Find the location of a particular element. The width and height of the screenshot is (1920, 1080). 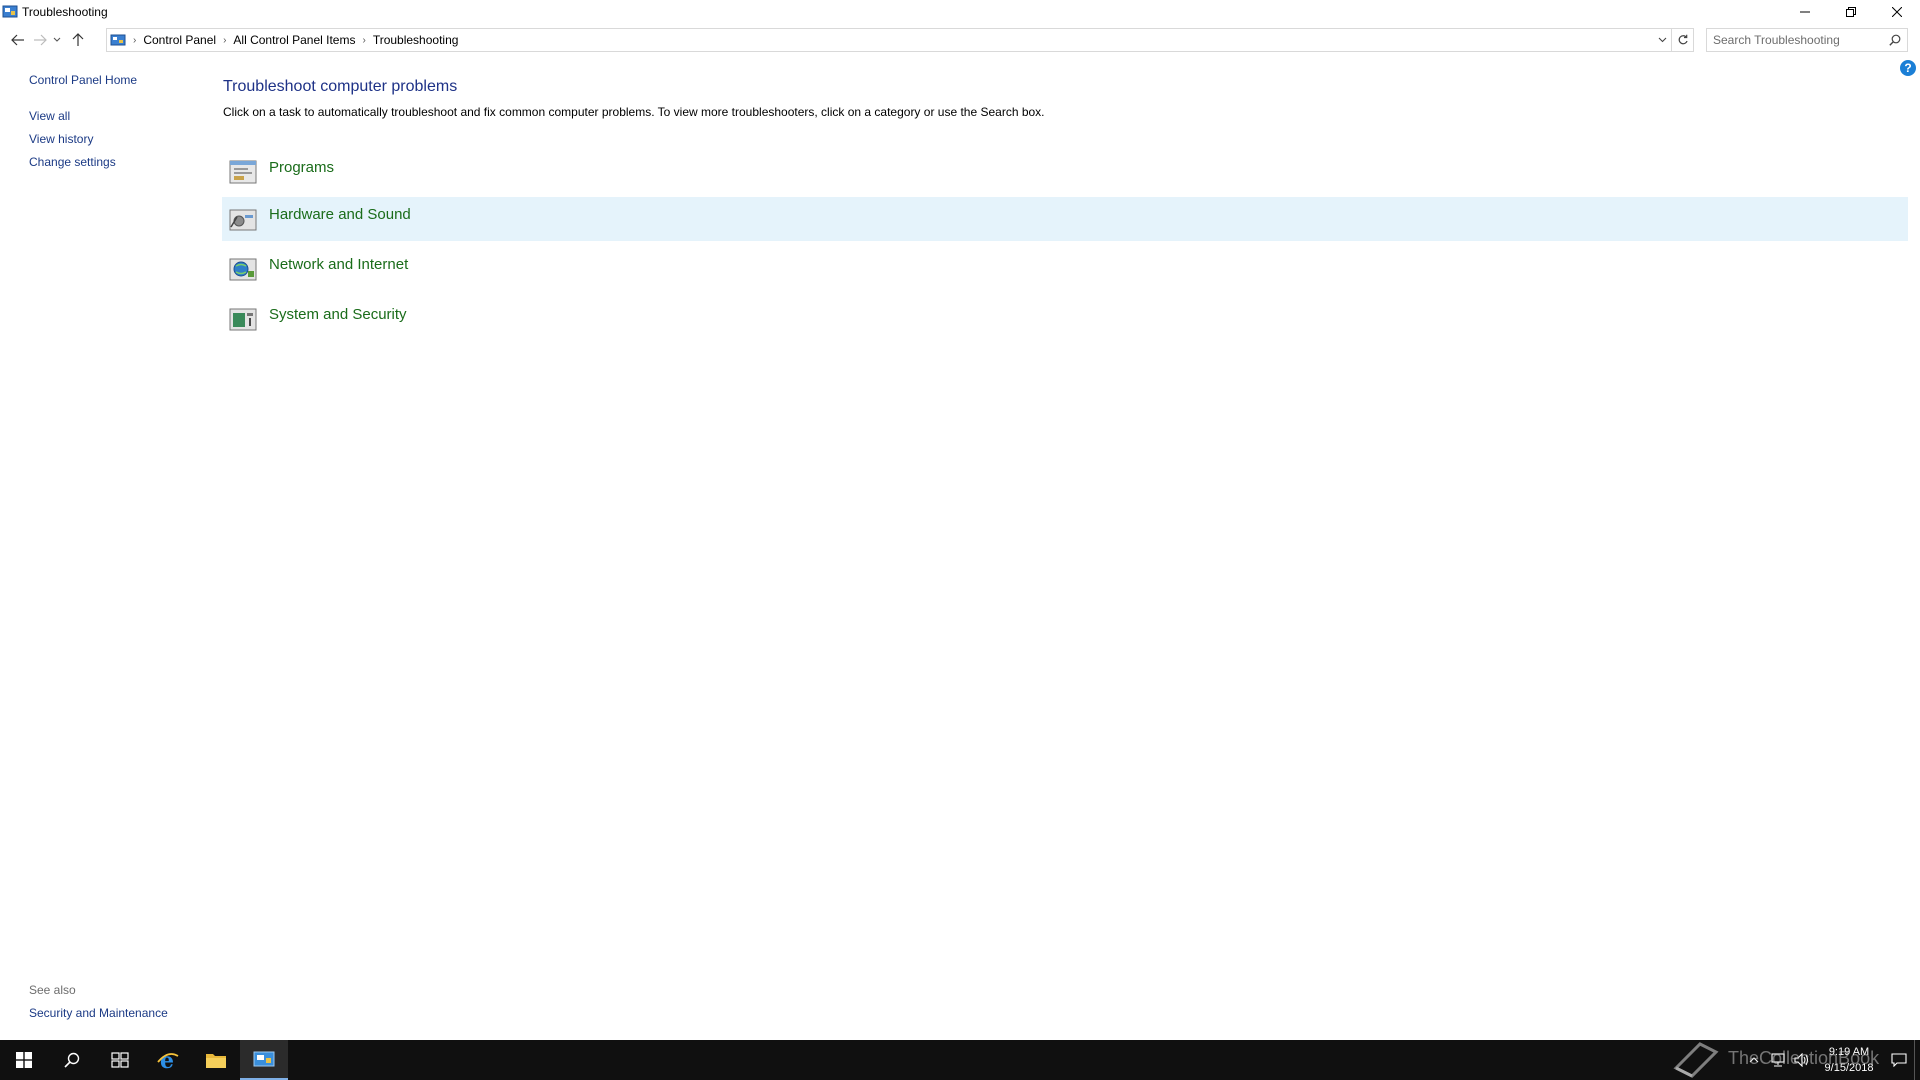

breadcrumb-control-panel: Control Panel is located at coordinates (179, 40).